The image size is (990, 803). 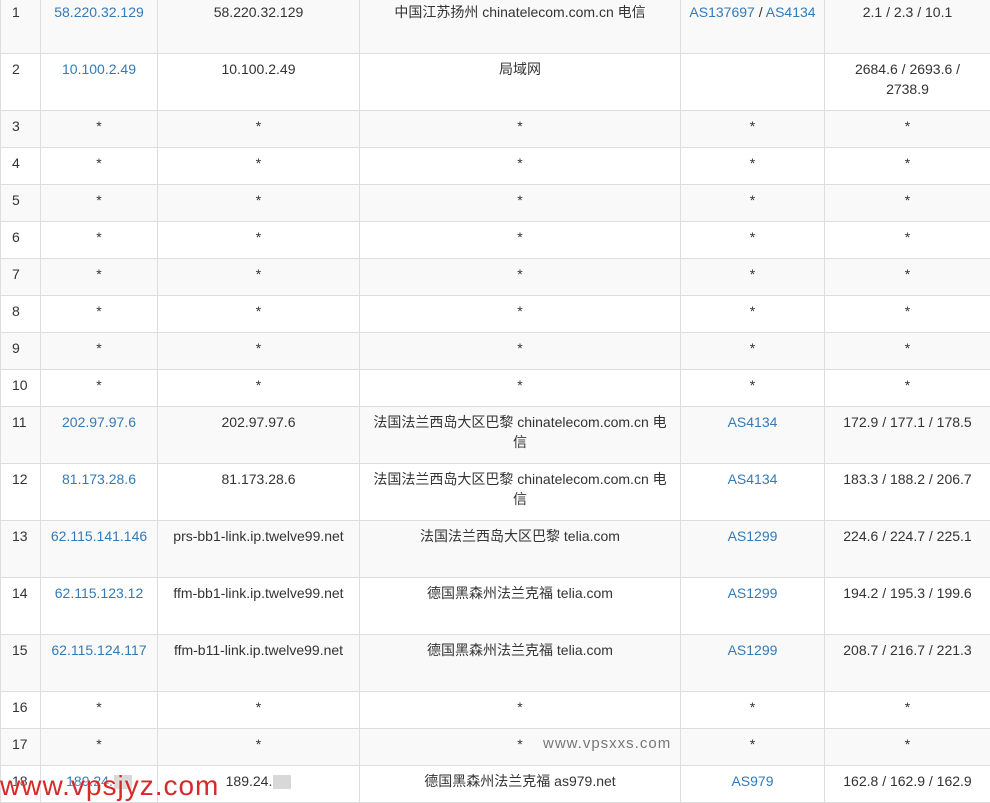 I want to click on asn-cell: AS979, so click(x=752, y=784).